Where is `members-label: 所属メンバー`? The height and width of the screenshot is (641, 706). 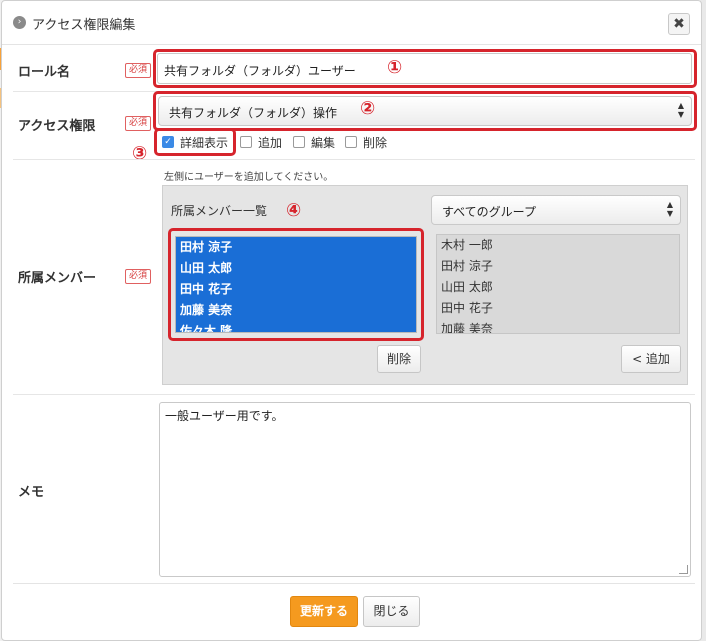
members-label: 所属メンバー is located at coordinates (57, 278).